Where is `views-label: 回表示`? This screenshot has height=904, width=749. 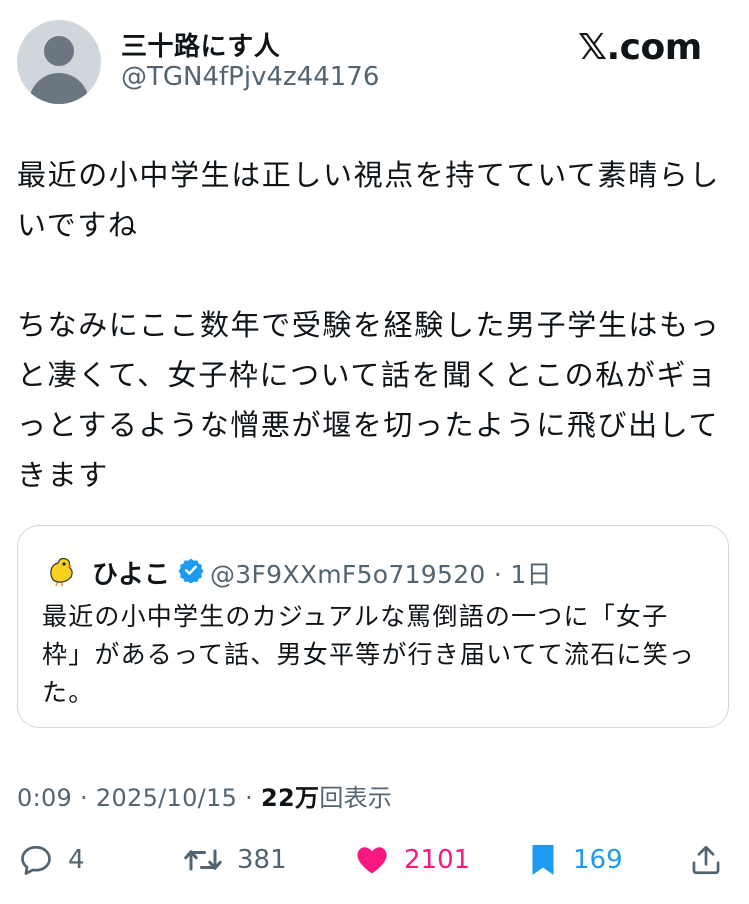
views-label: 回表示 is located at coordinates (356, 798).